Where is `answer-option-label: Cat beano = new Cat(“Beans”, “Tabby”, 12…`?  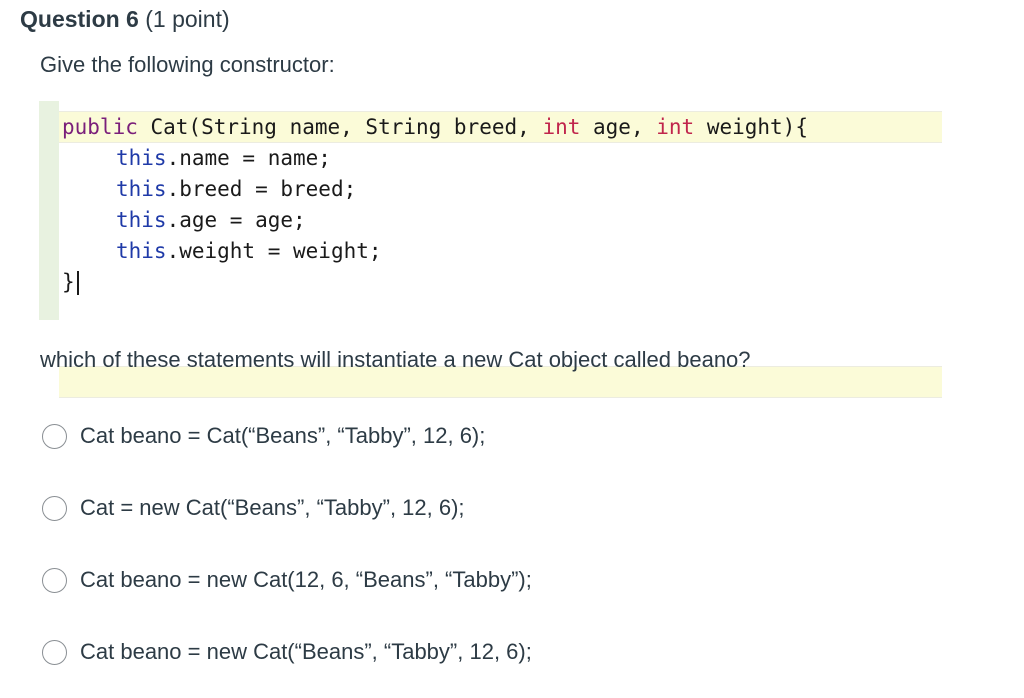
answer-option-label: Cat beano = new Cat(“Beans”, “Tabby”, 12… is located at coordinates (306, 651).